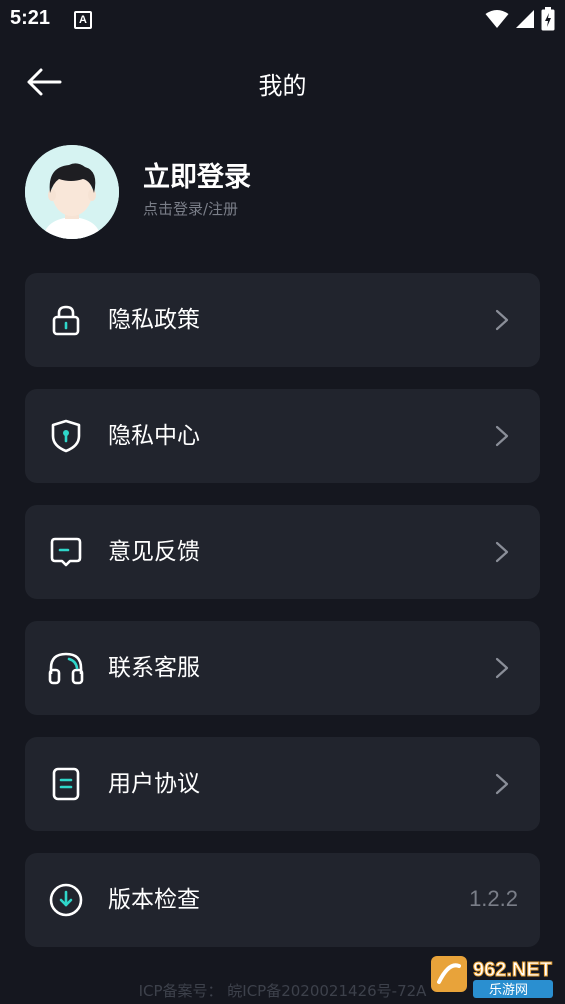 This screenshot has height=1004, width=565. Describe the element at coordinates (154, 784) in the screenshot. I see `menu-item-label: 用户协议` at that location.